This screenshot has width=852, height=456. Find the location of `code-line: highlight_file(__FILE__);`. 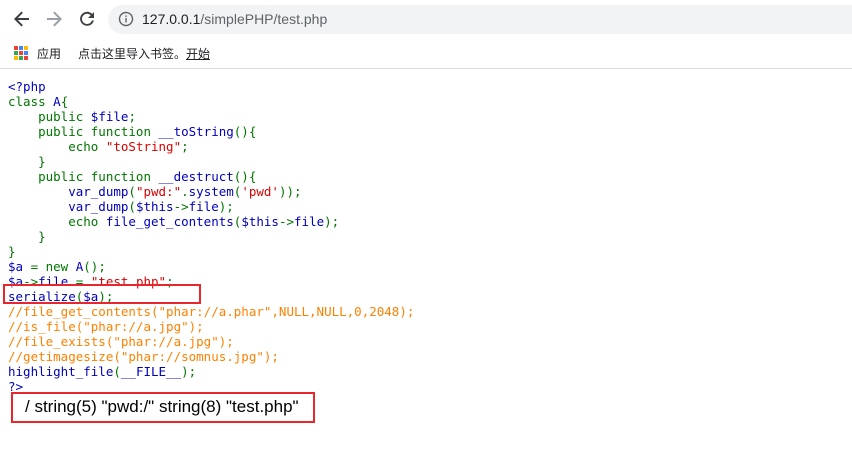

code-line: highlight_file(__FILE__); is located at coordinates (211, 371).